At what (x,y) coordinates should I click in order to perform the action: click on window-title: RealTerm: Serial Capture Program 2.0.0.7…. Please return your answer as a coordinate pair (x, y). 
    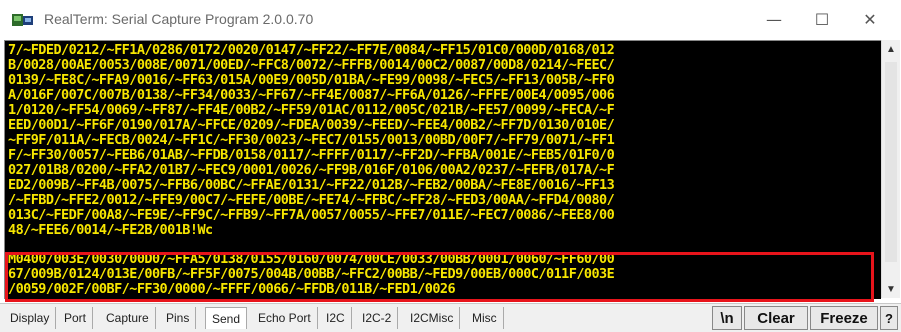
    Looking at the image, I should click on (179, 19).